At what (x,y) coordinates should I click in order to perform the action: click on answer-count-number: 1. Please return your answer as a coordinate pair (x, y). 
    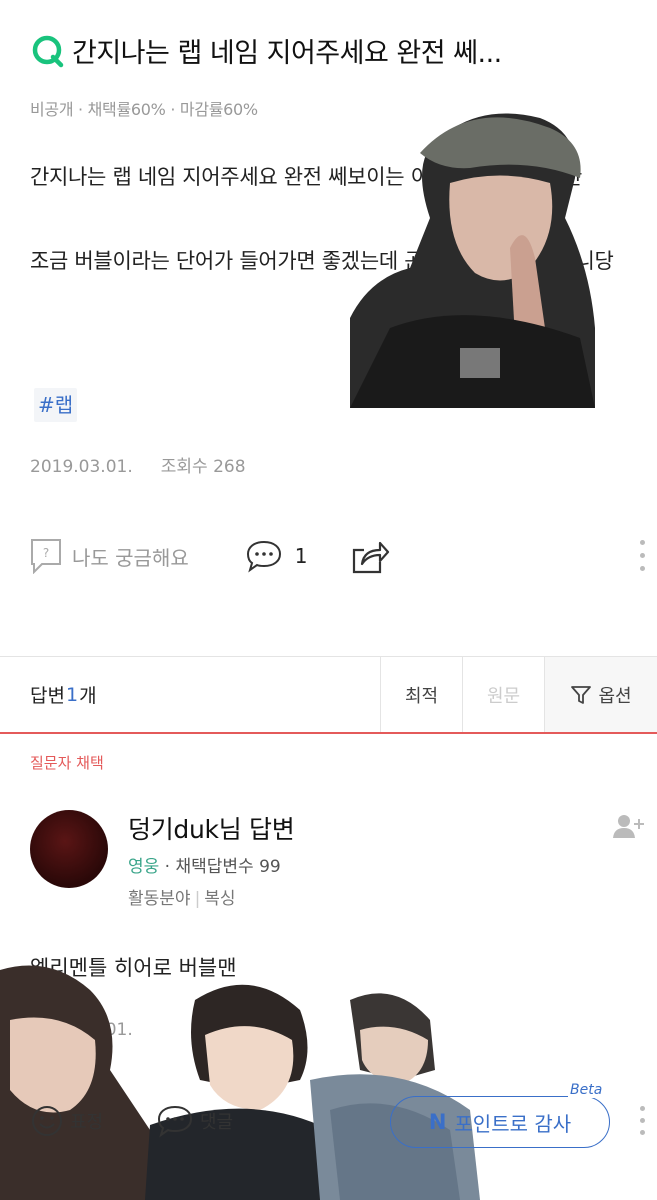
    Looking at the image, I should click on (72, 694).